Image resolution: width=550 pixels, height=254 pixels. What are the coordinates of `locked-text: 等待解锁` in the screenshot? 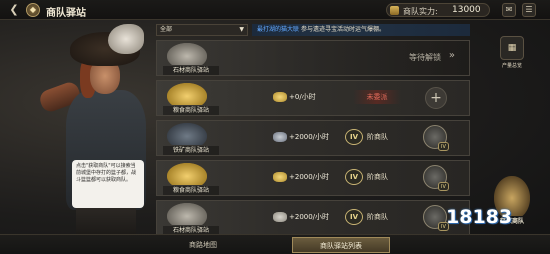 It's located at (425, 57).